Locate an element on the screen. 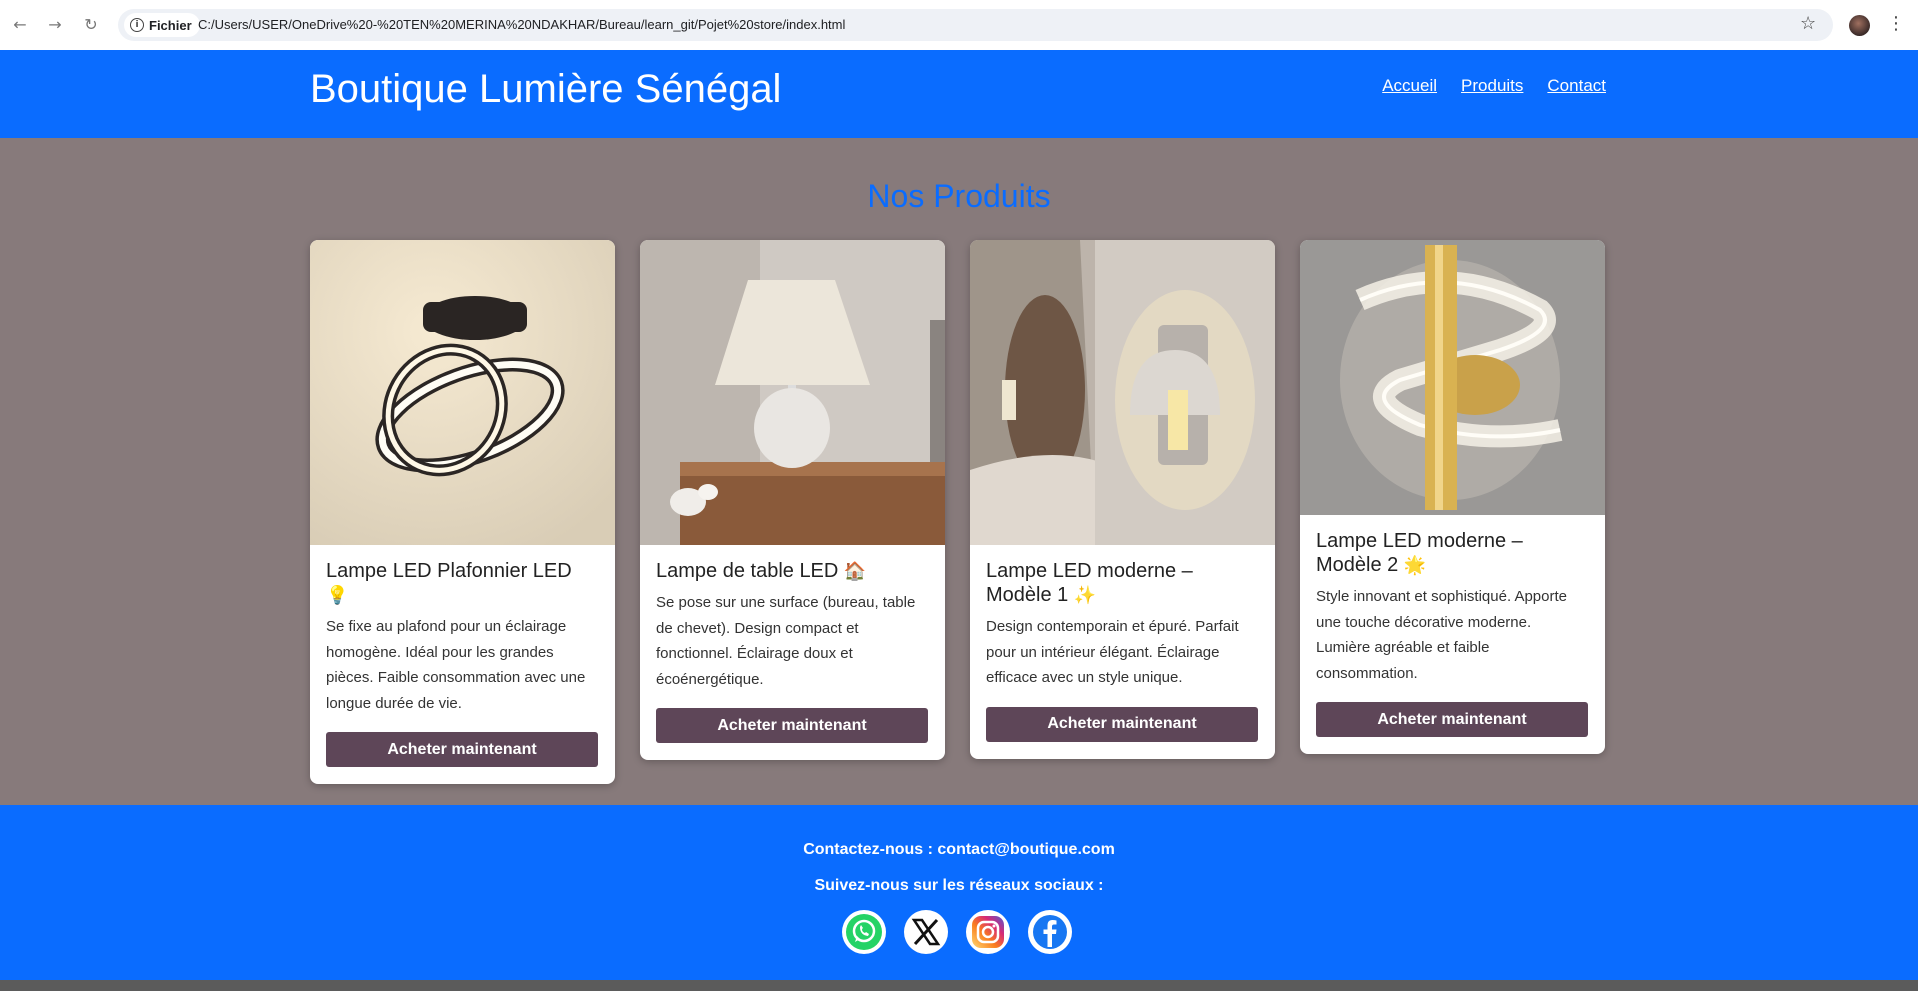 Image resolution: width=1918 pixels, height=991 pixels. nav-link-contact: Contact is located at coordinates (1576, 86).